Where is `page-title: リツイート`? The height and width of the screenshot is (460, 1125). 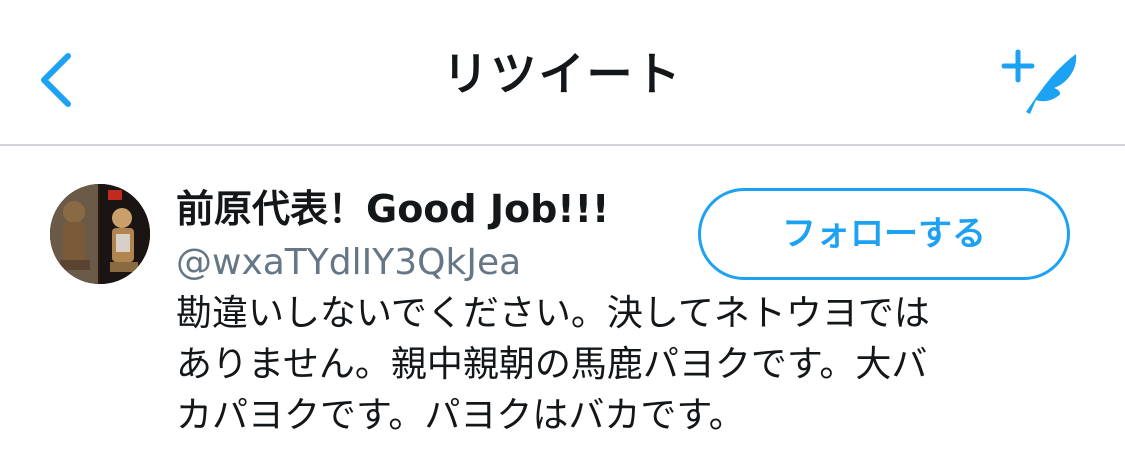 page-title: リツイート is located at coordinates (562, 74).